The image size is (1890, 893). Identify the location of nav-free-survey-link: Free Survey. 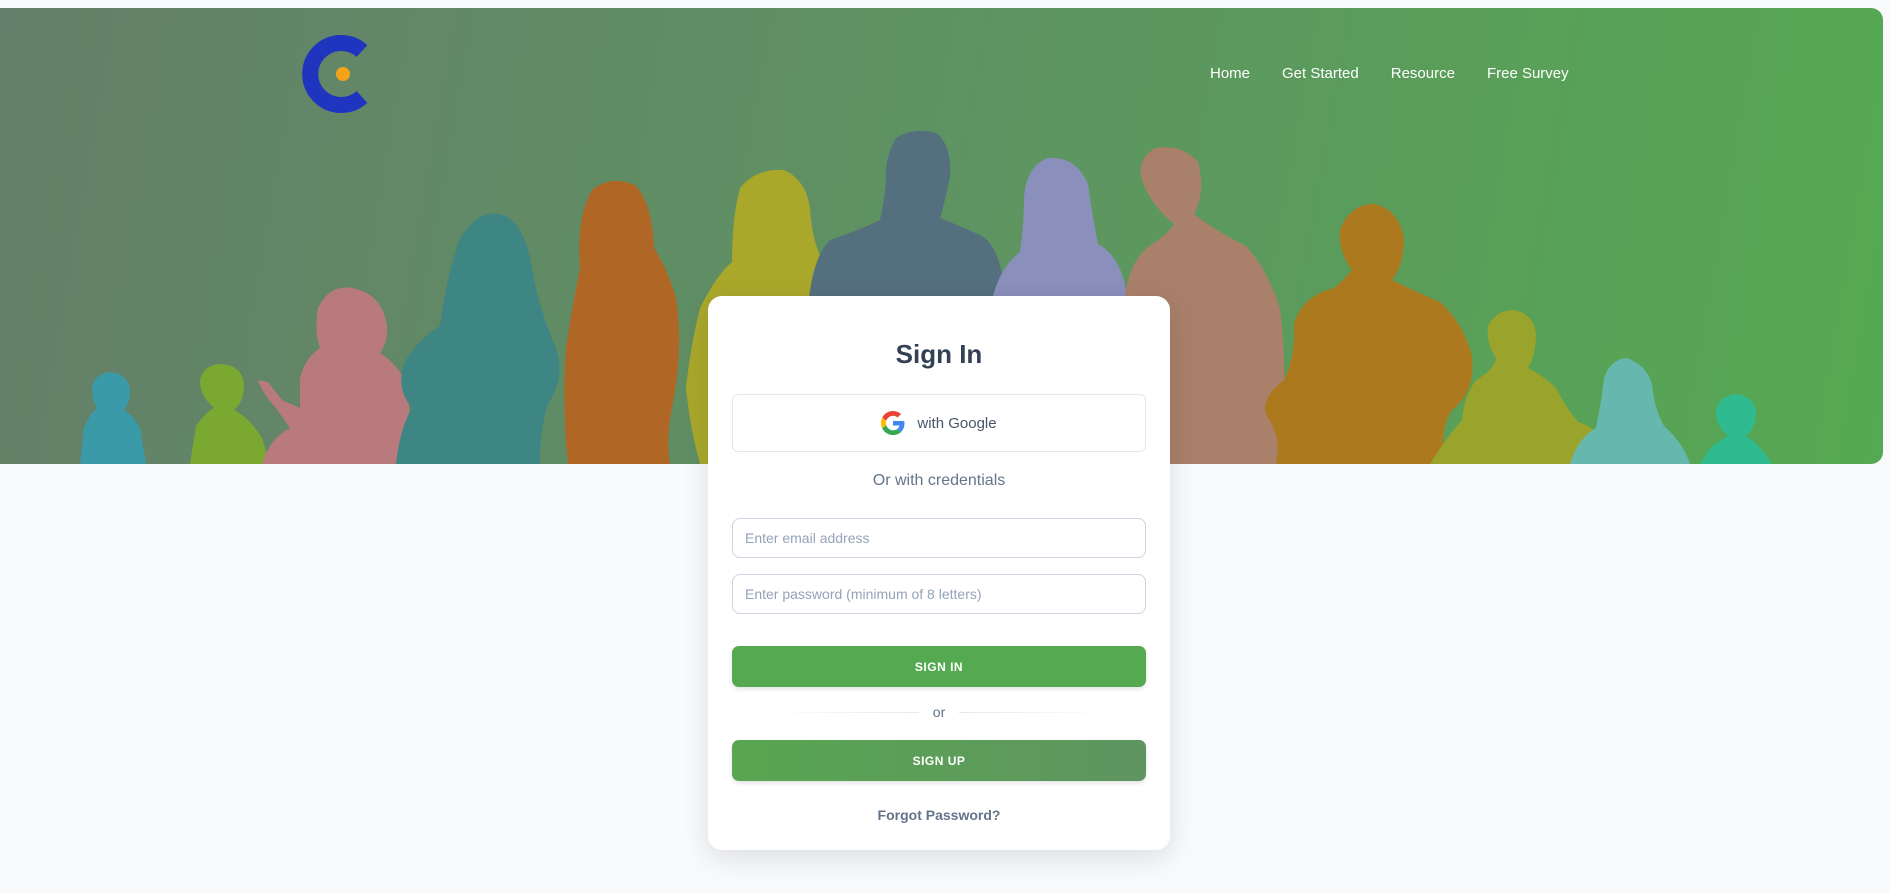
(1528, 73).